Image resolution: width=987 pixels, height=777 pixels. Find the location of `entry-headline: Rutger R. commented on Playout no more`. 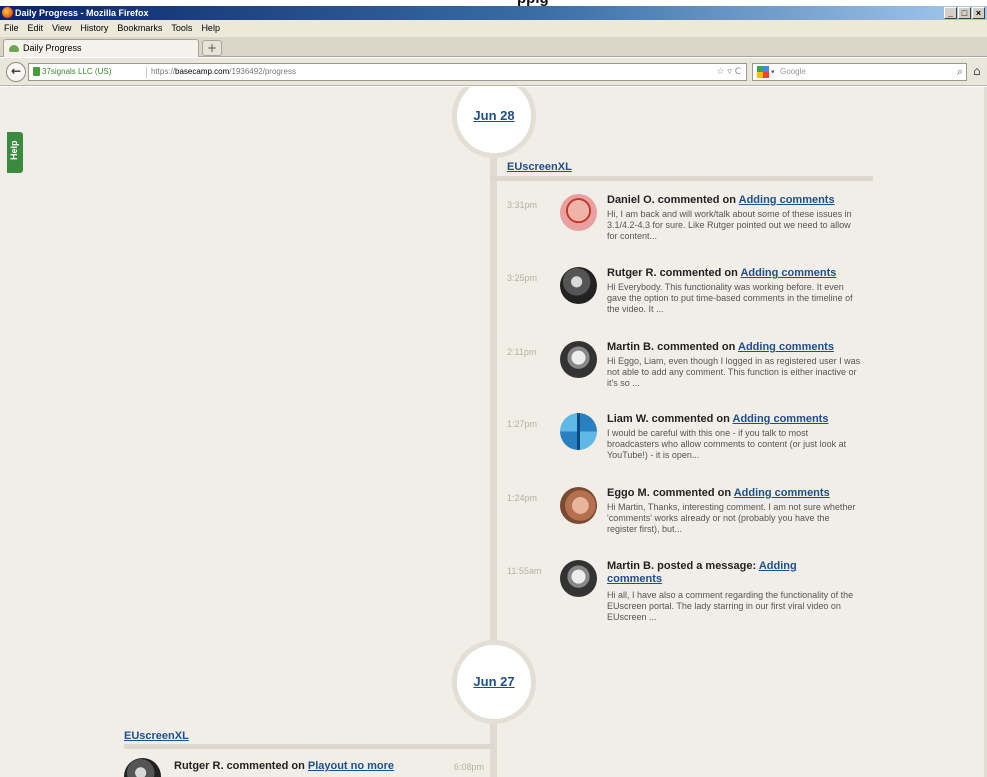

entry-headline: Rutger R. commented on Playout no more is located at coordinates (284, 766).